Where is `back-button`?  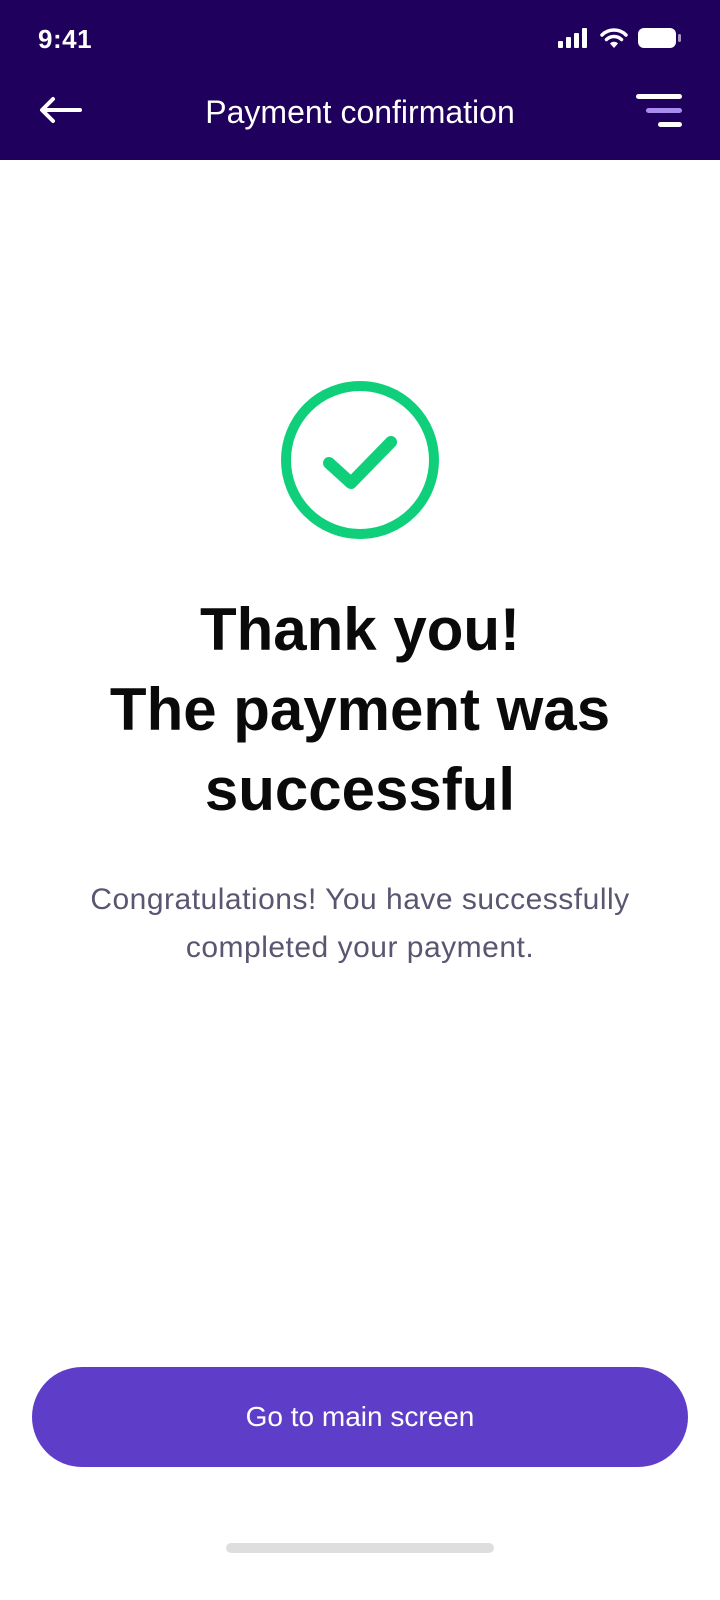 back-button is located at coordinates (60, 110).